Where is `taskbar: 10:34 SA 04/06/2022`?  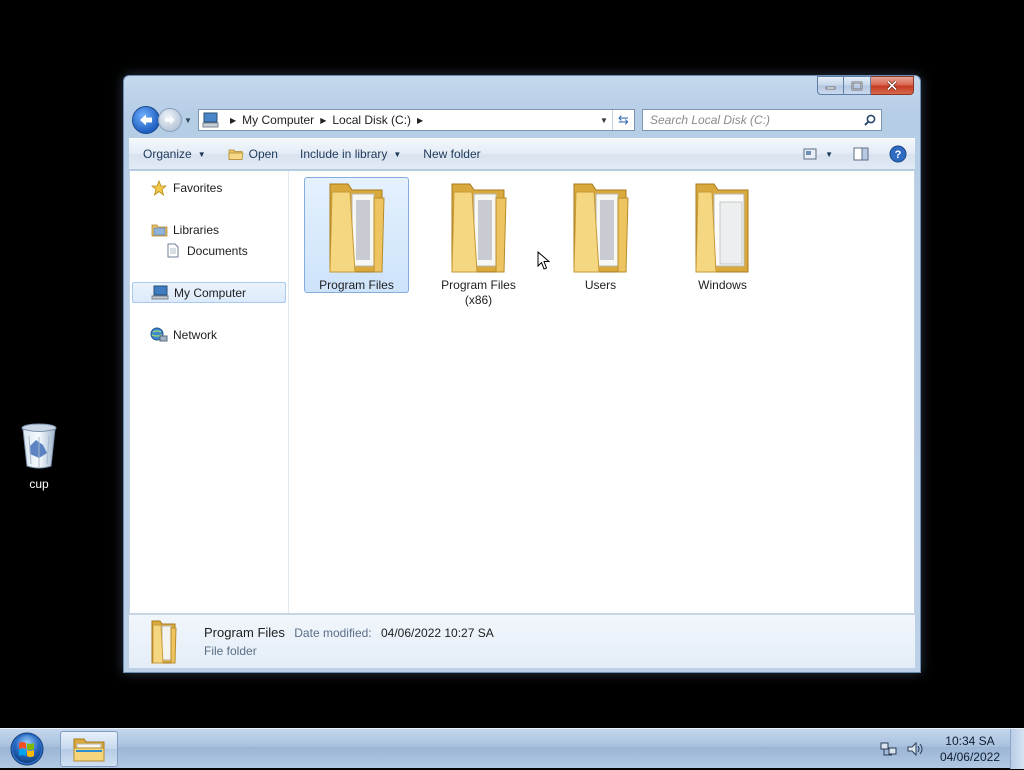 taskbar: 10:34 SA 04/06/2022 is located at coordinates (512, 748).